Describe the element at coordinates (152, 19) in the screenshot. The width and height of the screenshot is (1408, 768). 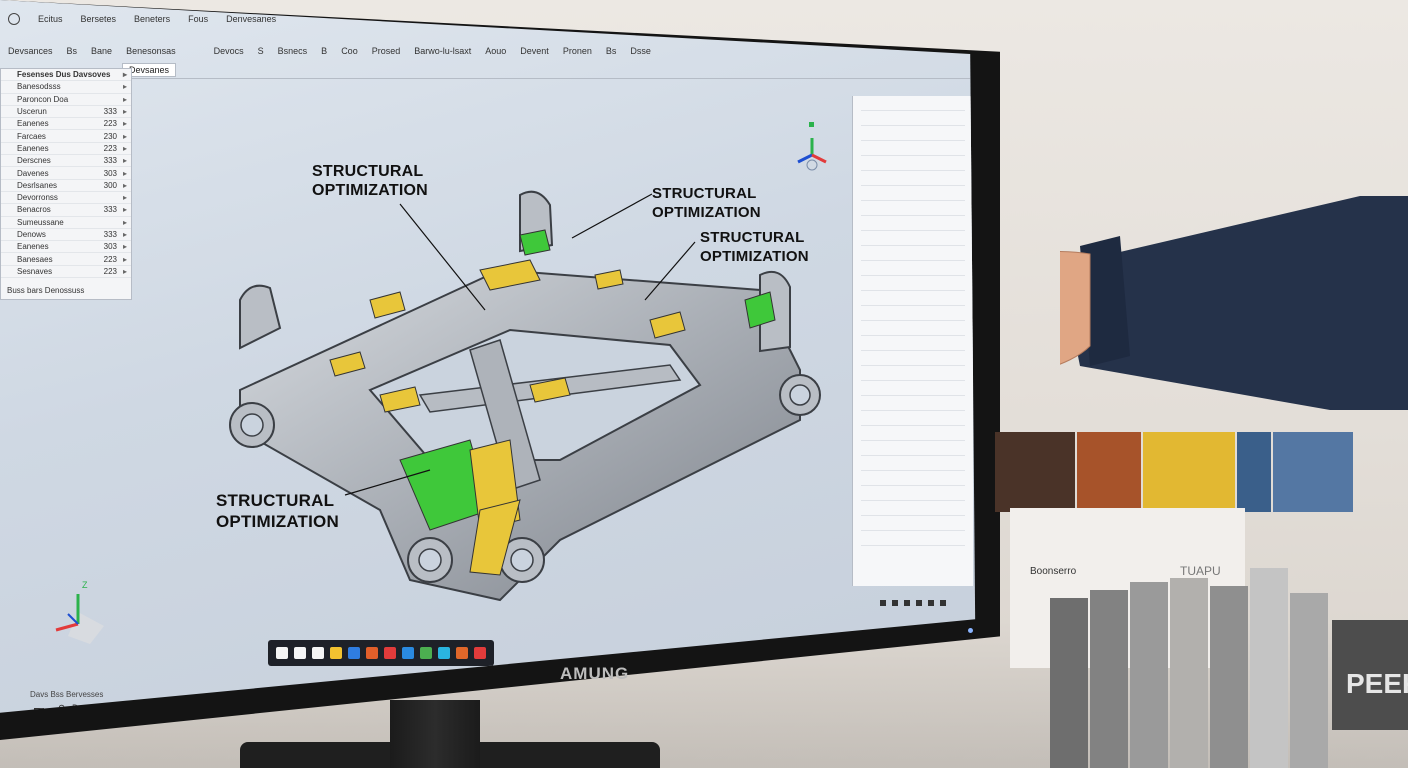
I see `menu-item: Beneters` at that location.